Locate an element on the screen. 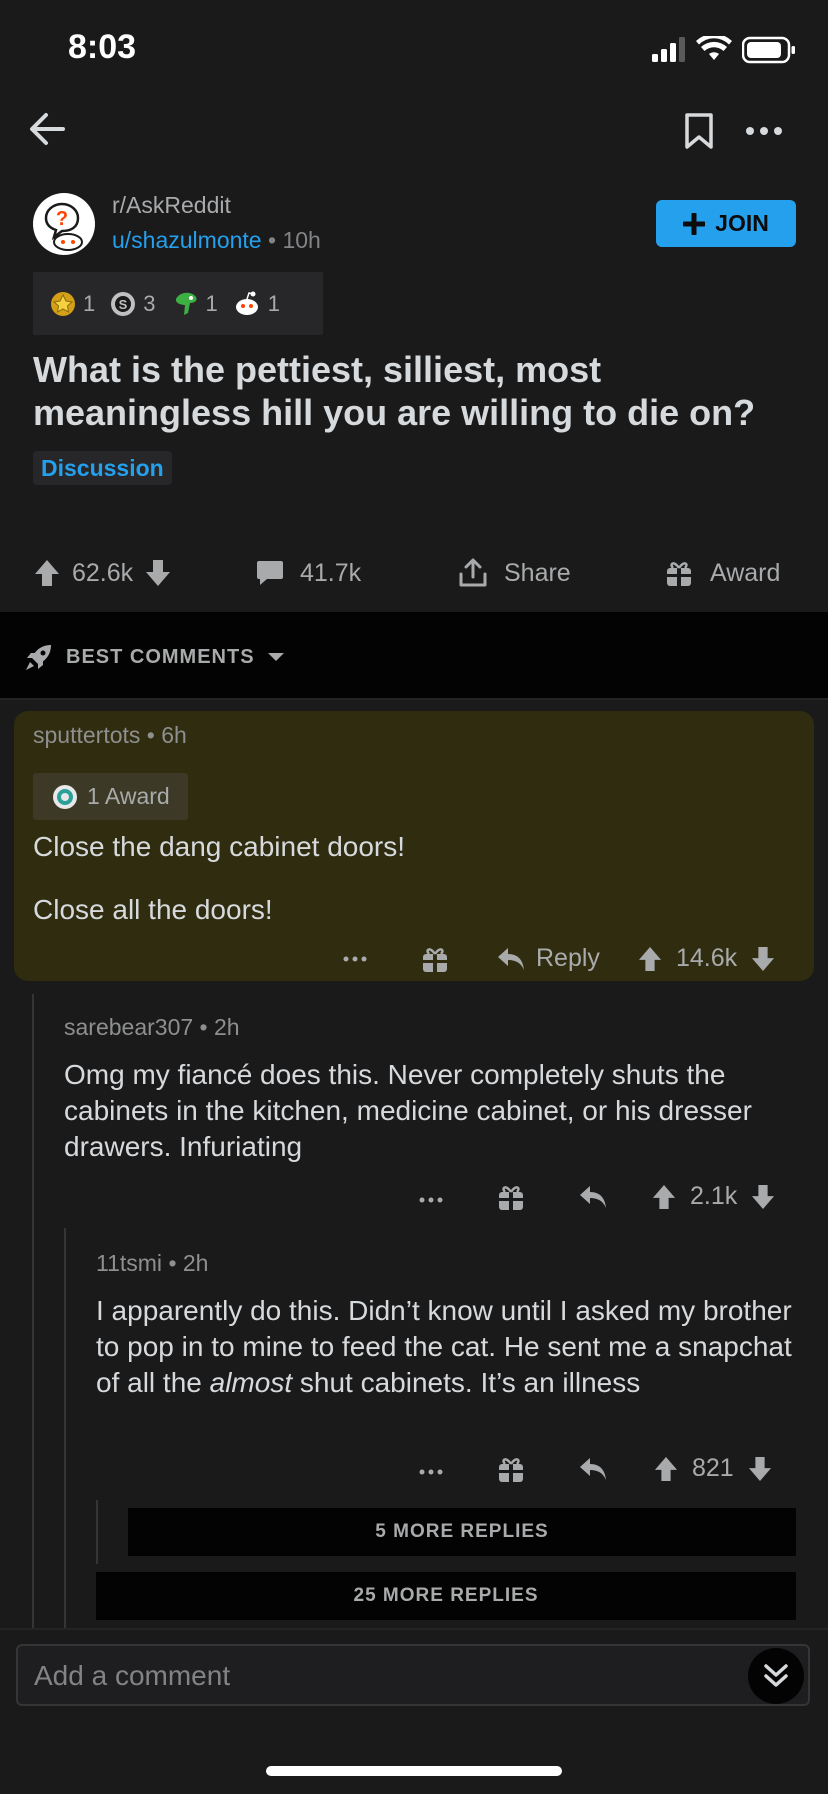 The image size is (828, 1794). comment-vote-group: 14.6k is located at coordinates (706, 958).